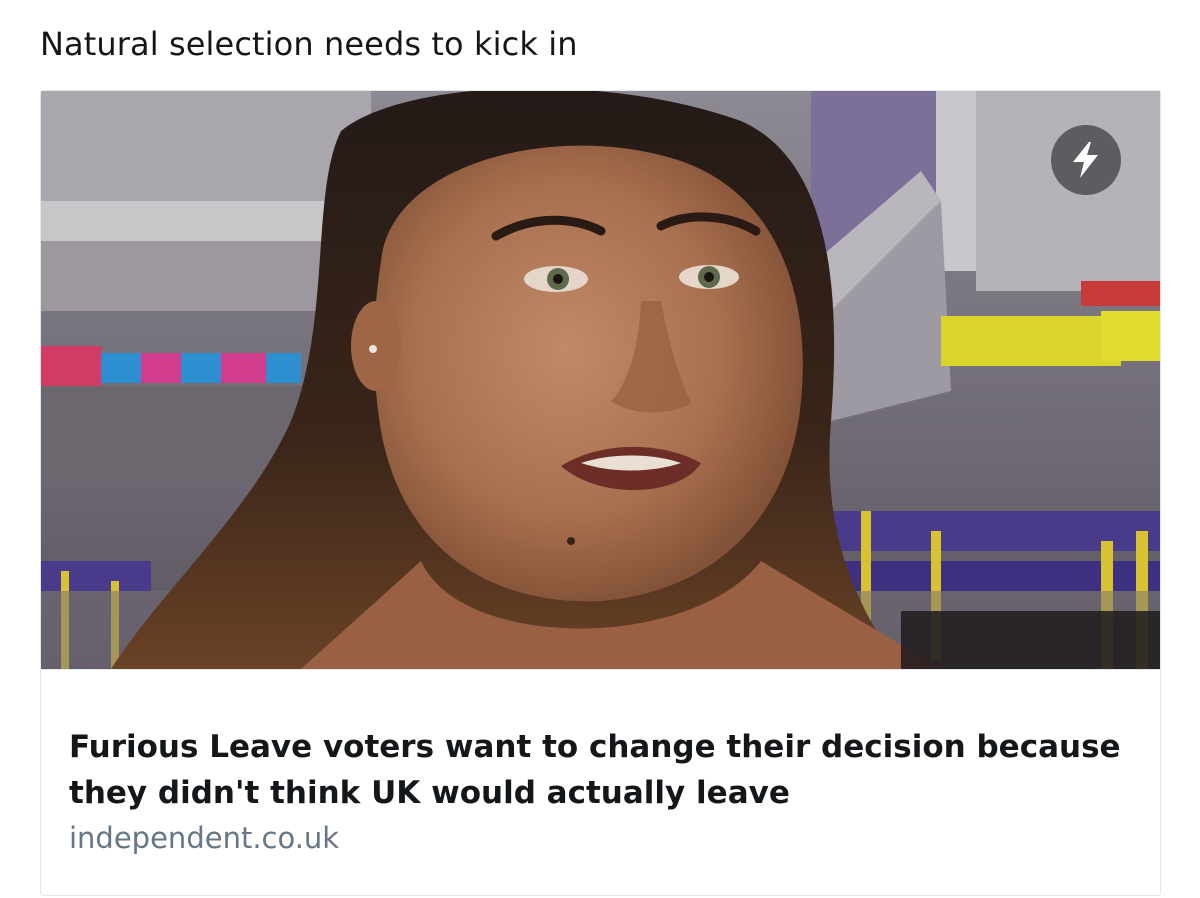 Image resolution: width=1200 pixels, height=898 pixels. Describe the element at coordinates (1086, 160) in the screenshot. I see `lightning-bolt-icon` at that location.